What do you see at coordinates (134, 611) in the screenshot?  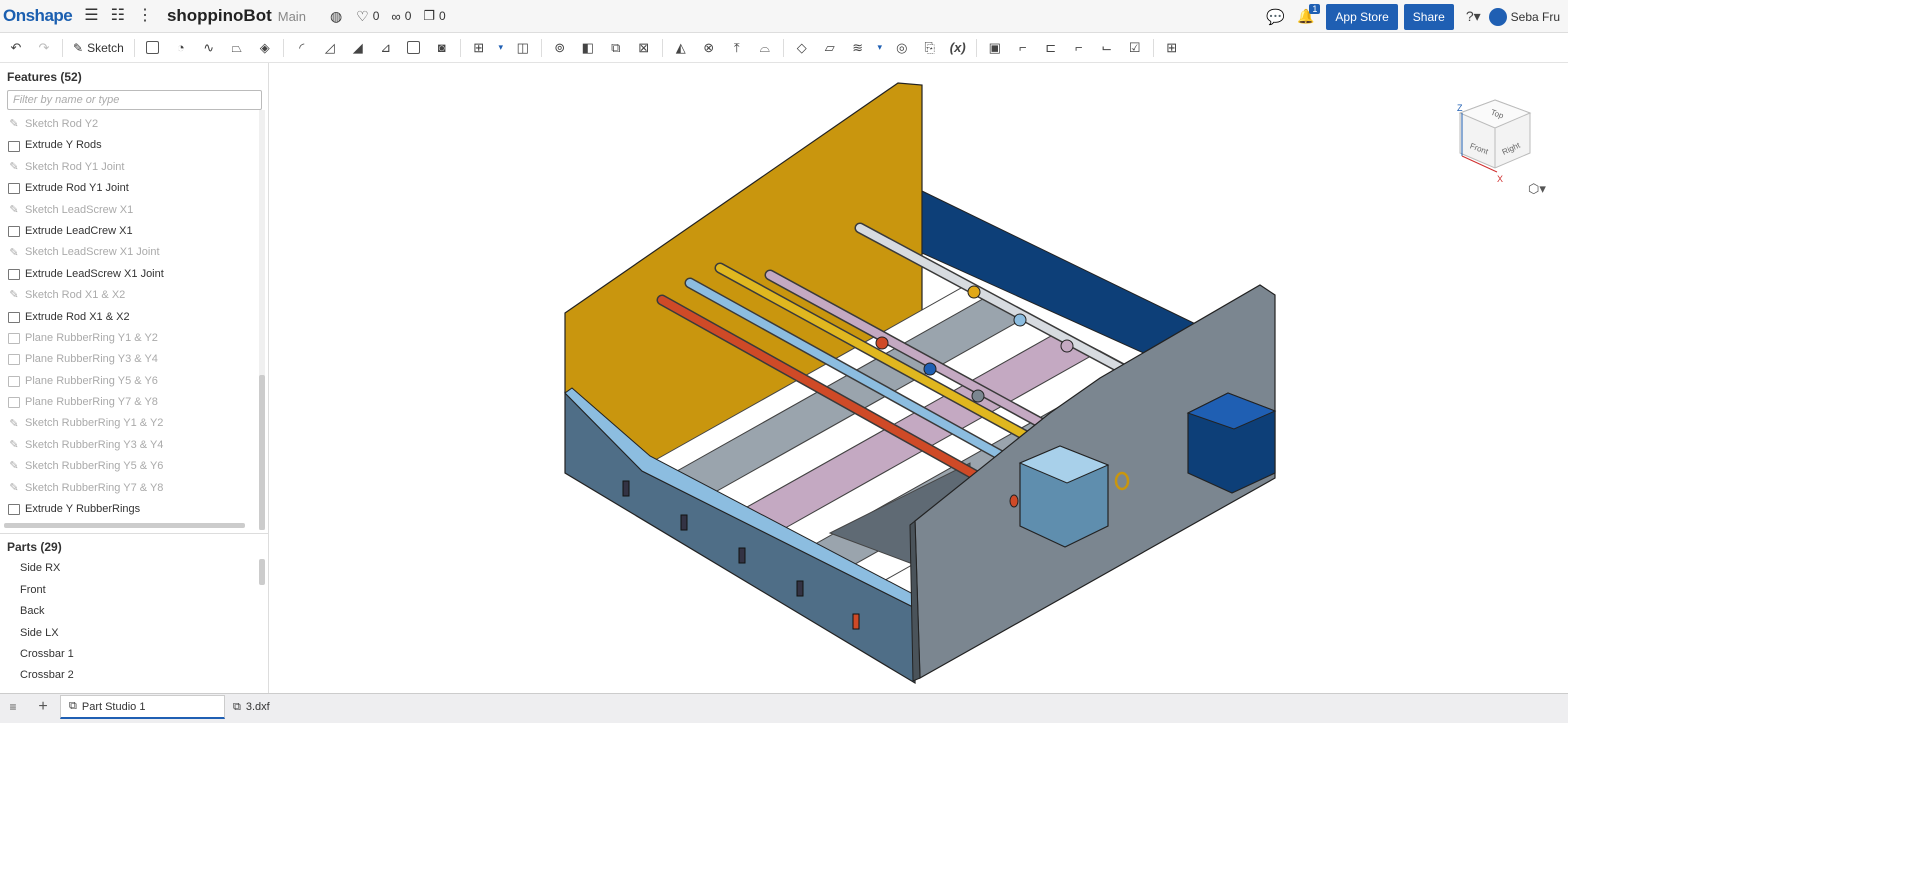 I see `part-item: Back` at bounding box center [134, 611].